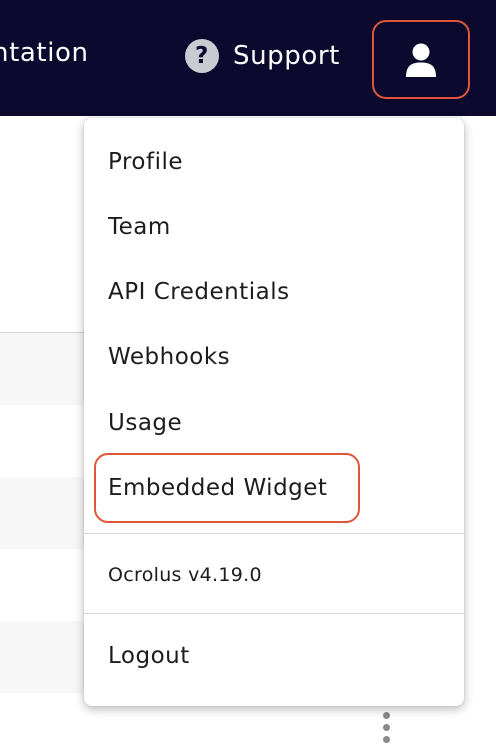 Image resolution: width=496 pixels, height=756 pixels. Describe the element at coordinates (149, 656) in the screenshot. I see `menu-item-logout: Logout` at that location.